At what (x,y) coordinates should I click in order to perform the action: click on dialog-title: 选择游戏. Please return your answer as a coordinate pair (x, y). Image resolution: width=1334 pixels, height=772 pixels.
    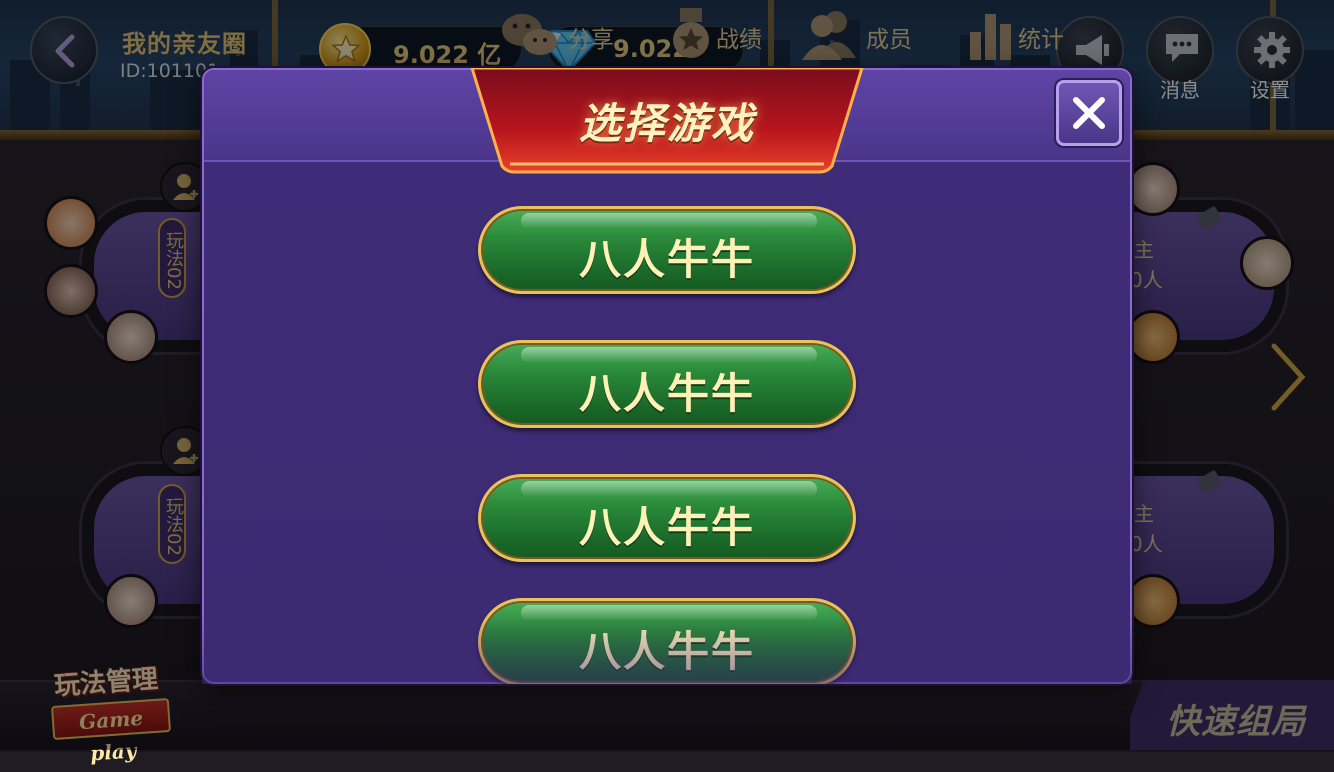
    Looking at the image, I should click on (666, 123).